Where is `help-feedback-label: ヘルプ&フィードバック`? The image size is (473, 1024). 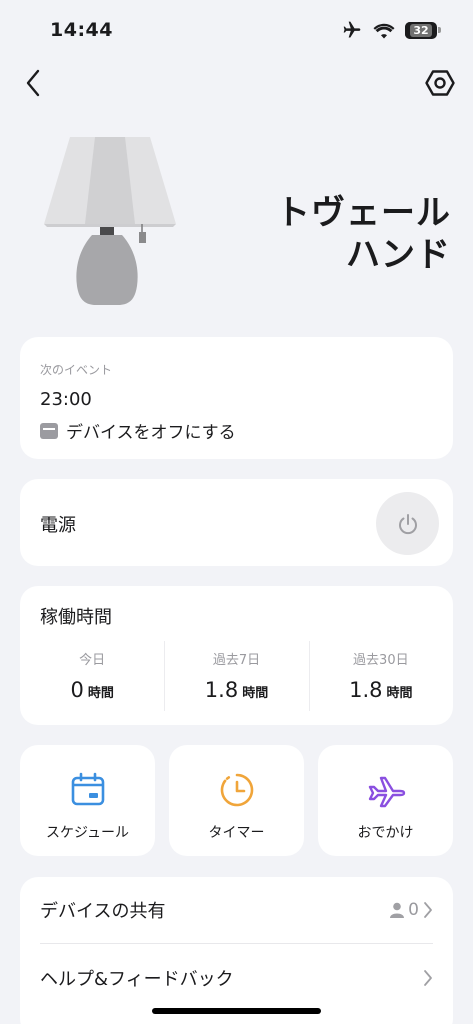 help-feedback-label: ヘルプ&フィードバック is located at coordinates (137, 979).